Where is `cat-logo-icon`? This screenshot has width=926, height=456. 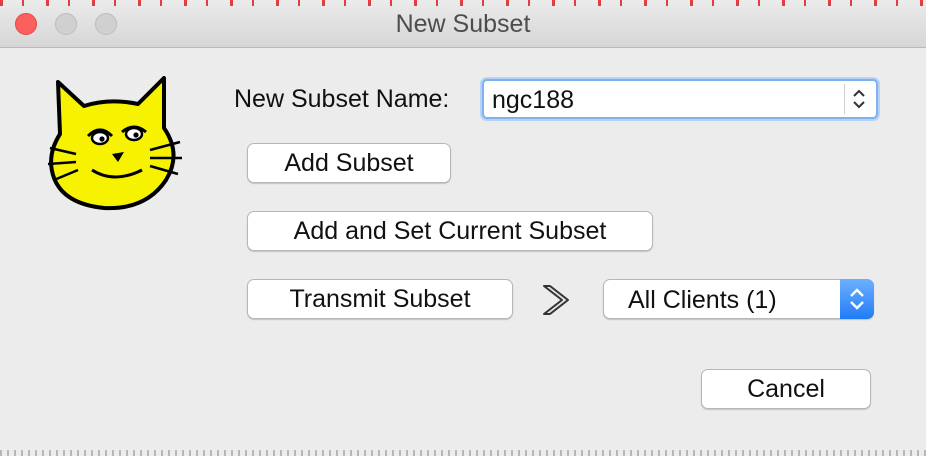 cat-logo-icon is located at coordinates (114, 143).